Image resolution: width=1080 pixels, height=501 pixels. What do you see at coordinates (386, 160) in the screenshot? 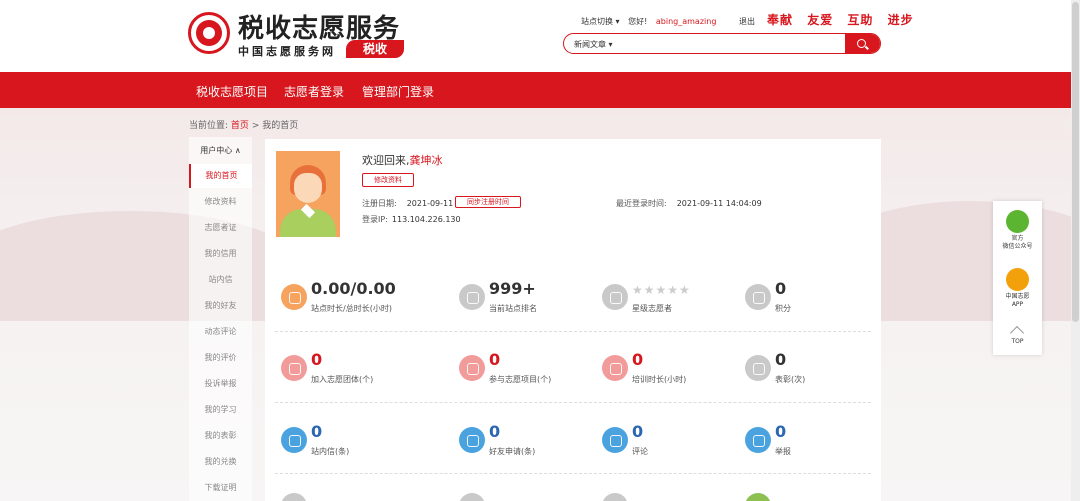
I see `welcome-prefix: 欢迎回来,` at bounding box center [386, 160].